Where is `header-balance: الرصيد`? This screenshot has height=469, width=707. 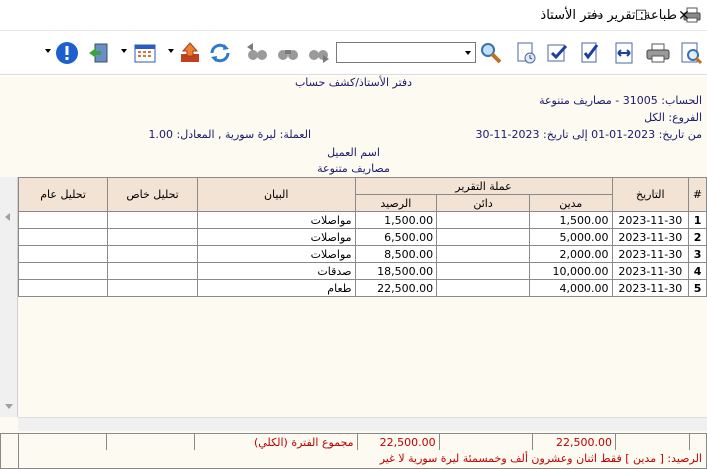 header-balance: الرصيد is located at coordinates (396, 203).